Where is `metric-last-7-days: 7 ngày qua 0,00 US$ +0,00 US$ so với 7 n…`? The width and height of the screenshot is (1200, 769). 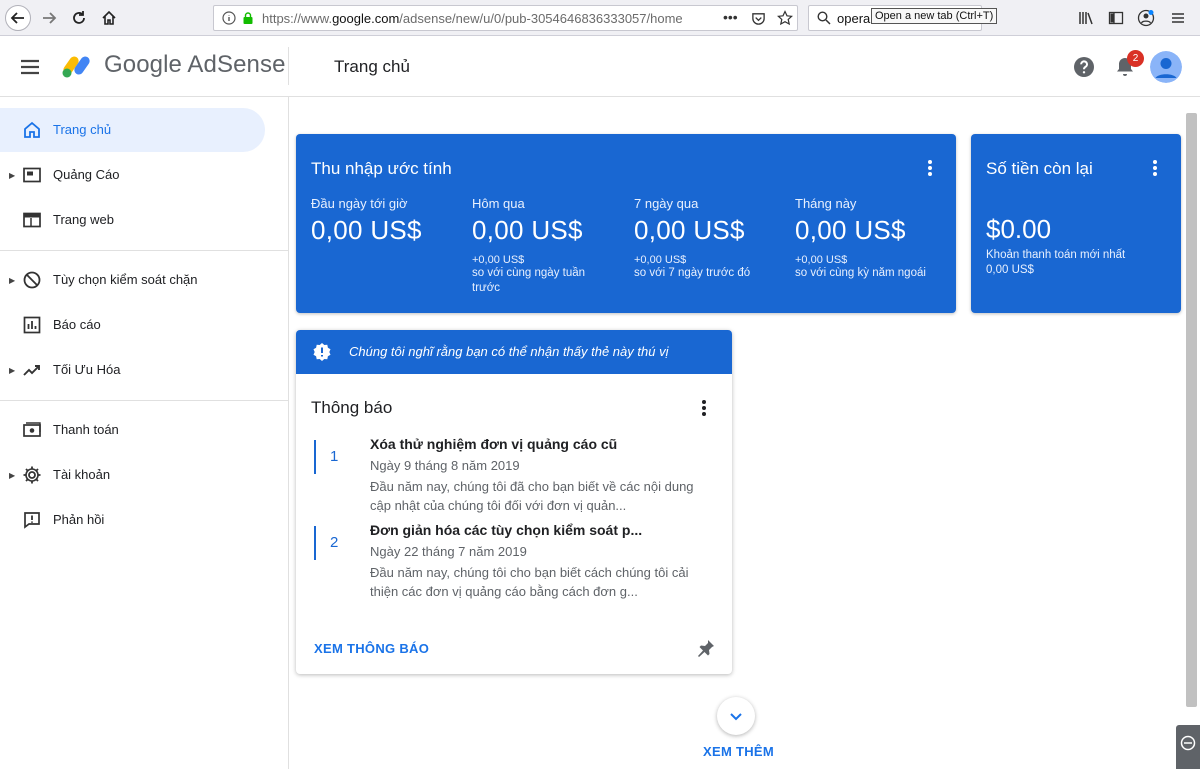
metric-last-7-days: 7 ngày qua 0,00 US$ +0,00 US$ so với 7 n… is located at coordinates (711, 238).